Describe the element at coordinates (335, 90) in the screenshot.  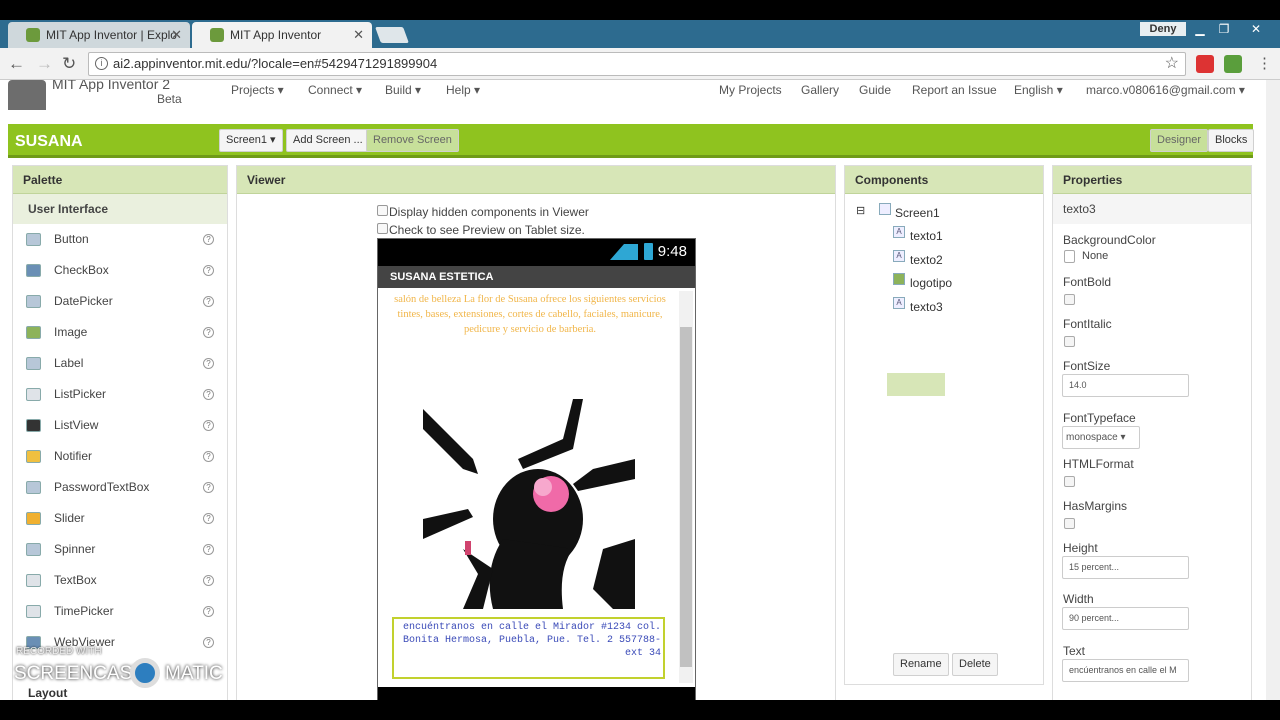
I see `menu-connect: Connect ▾` at that location.